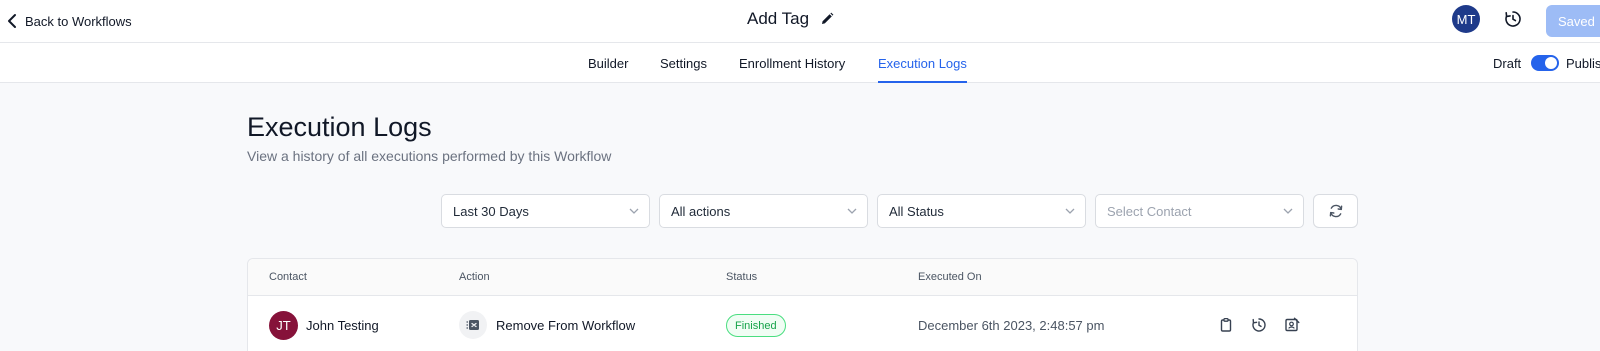 This screenshot has width=1600, height=351. I want to click on contact-select: Select Contact, so click(1199, 211).